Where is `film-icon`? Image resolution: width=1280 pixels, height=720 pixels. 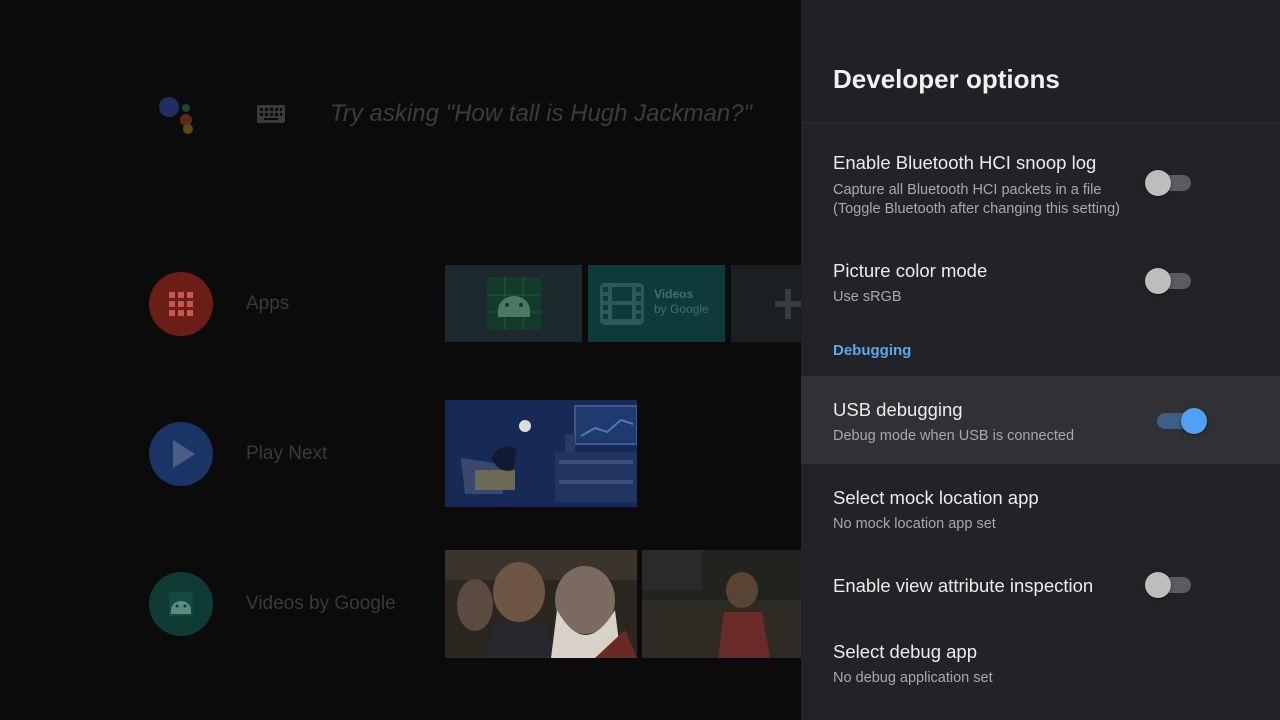 film-icon is located at coordinates (622, 304).